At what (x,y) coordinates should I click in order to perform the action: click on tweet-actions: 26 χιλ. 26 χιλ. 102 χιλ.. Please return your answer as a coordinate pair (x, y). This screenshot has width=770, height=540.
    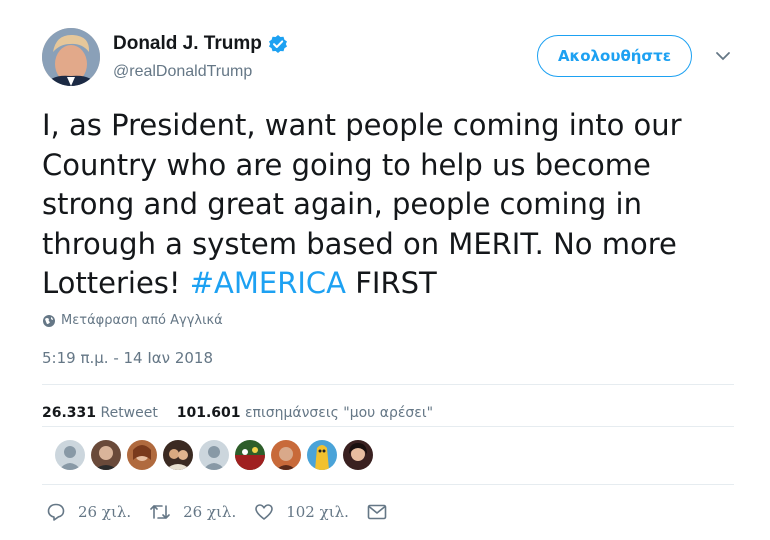
    Looking at the image, I should click on (231, 512).